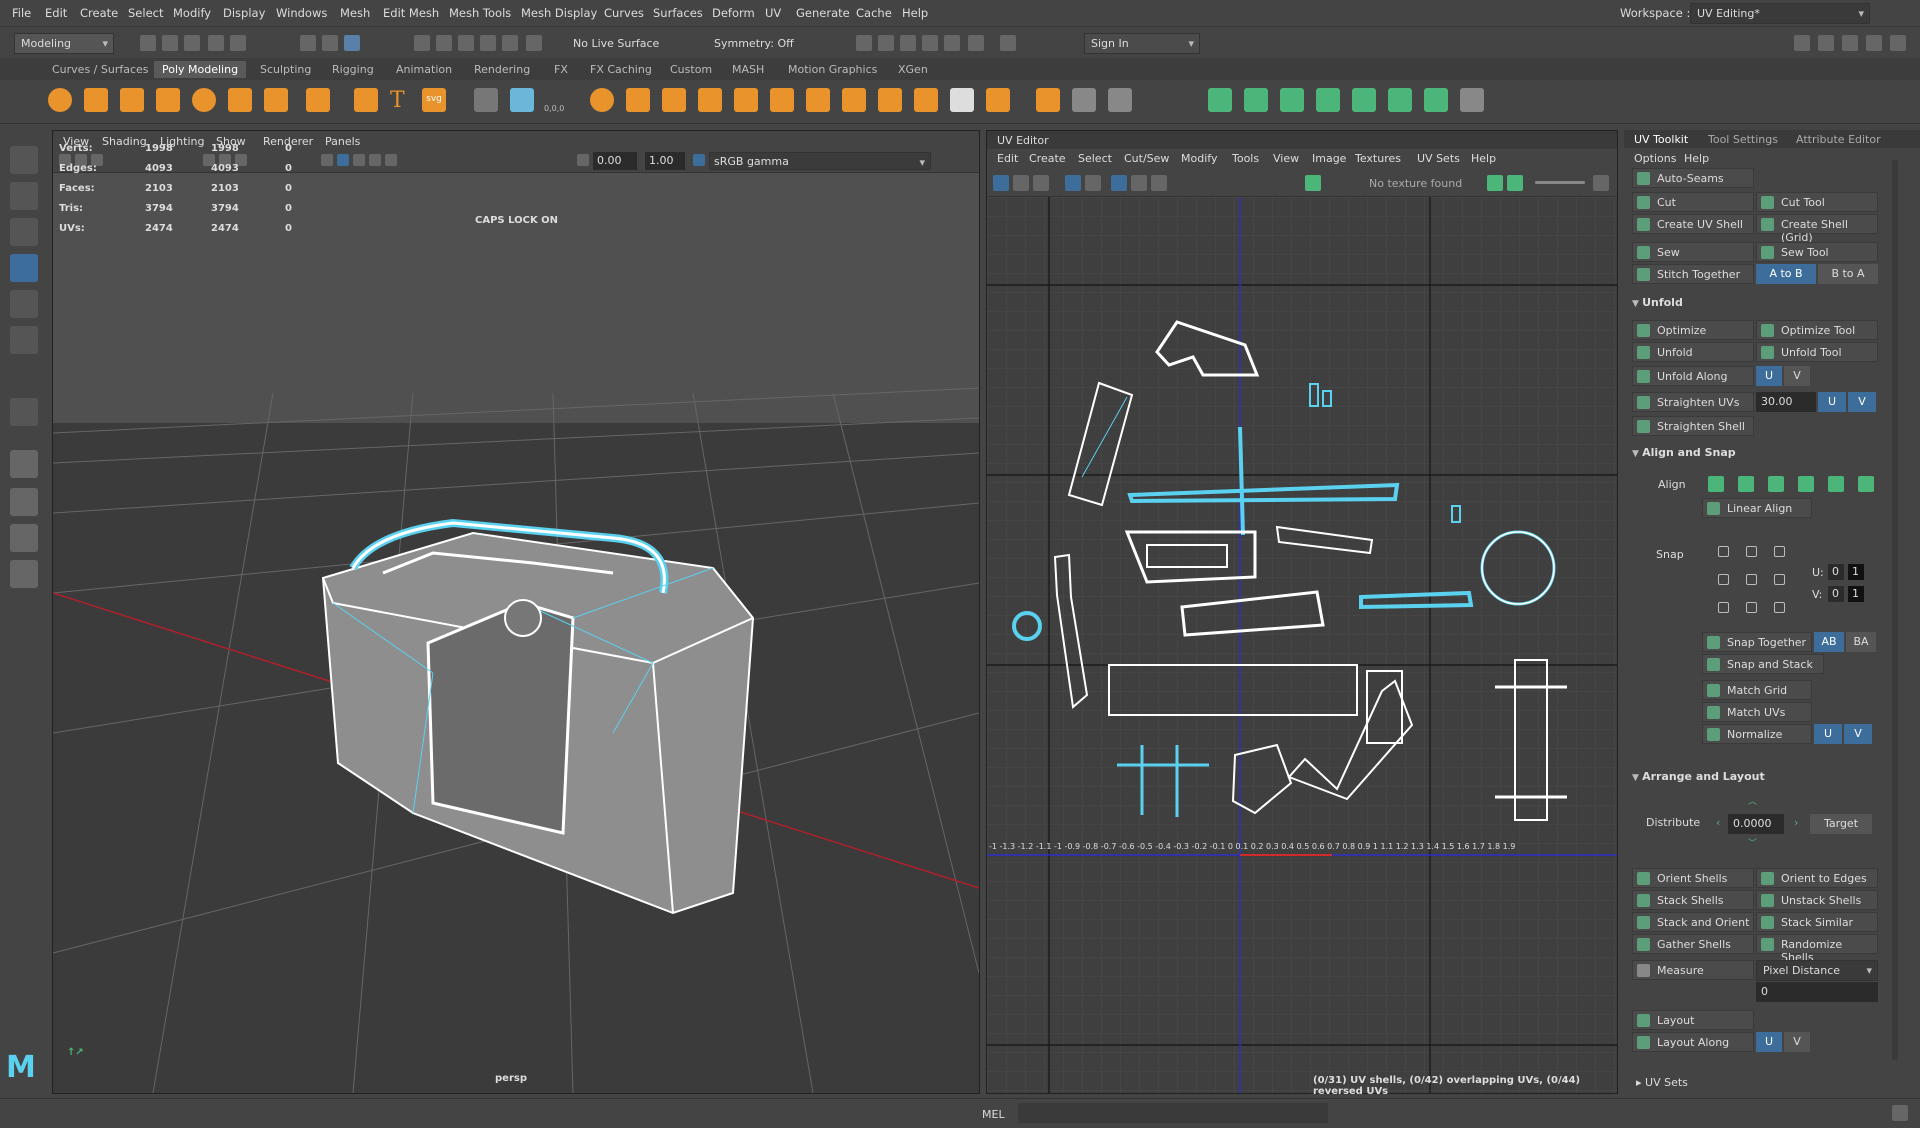 The width and height of the screenshot is (1920, 1128). What do you see at coordinates (1776, 484) in the screenshot?
I see `align-right-icon` at bounding box center [1776, 484].